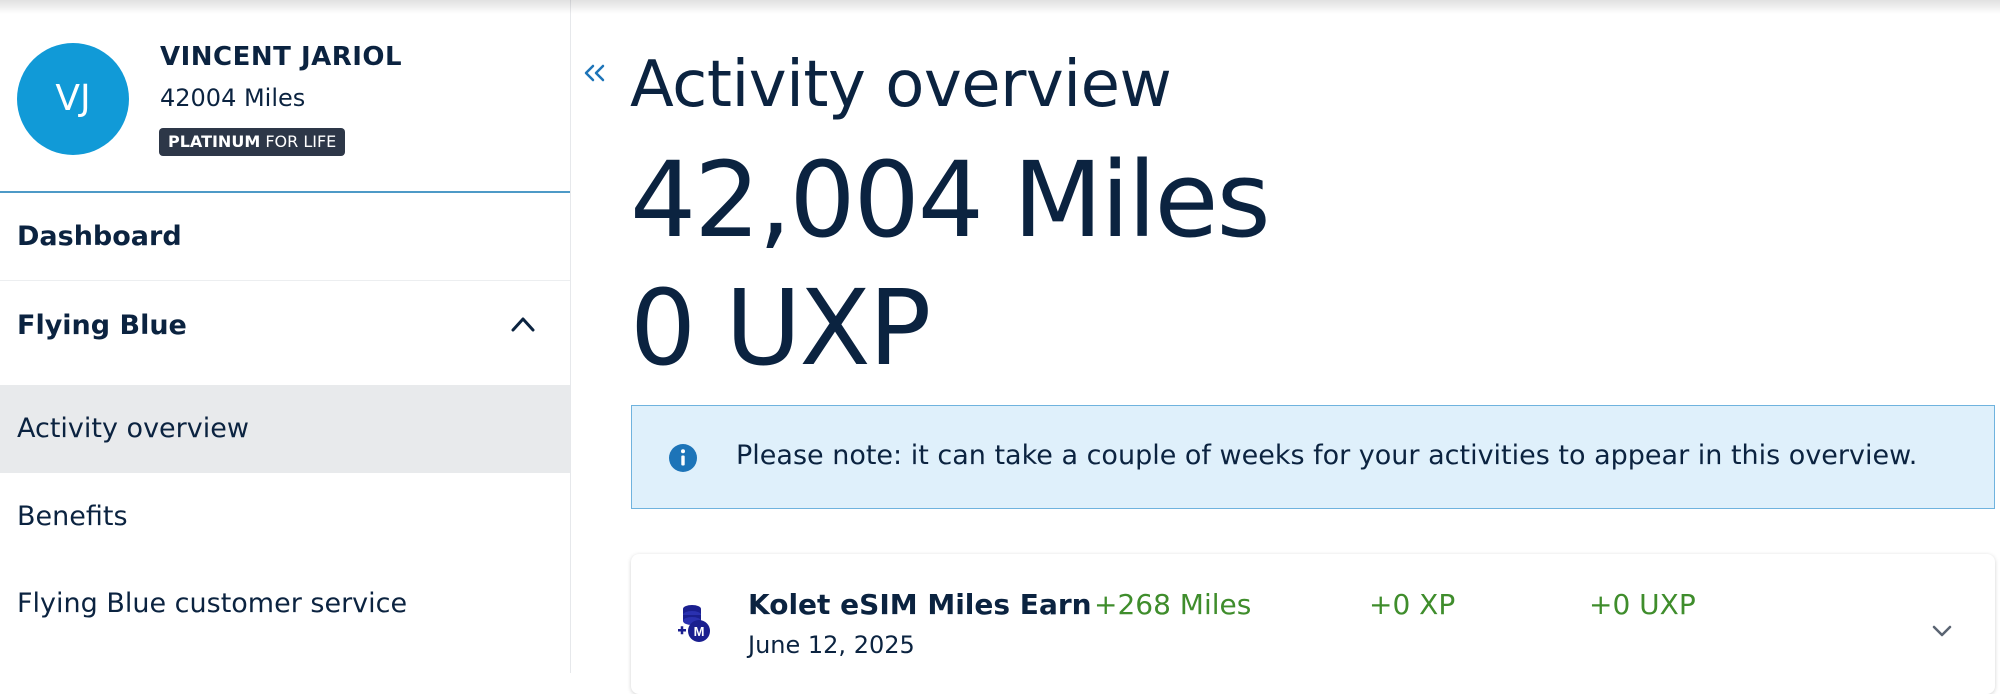 The height and width of the screenshot is (694, 2000). Describe the element at coordinates (1942, 631) in the screenshot. I see `chevron-down-icon` at that location.